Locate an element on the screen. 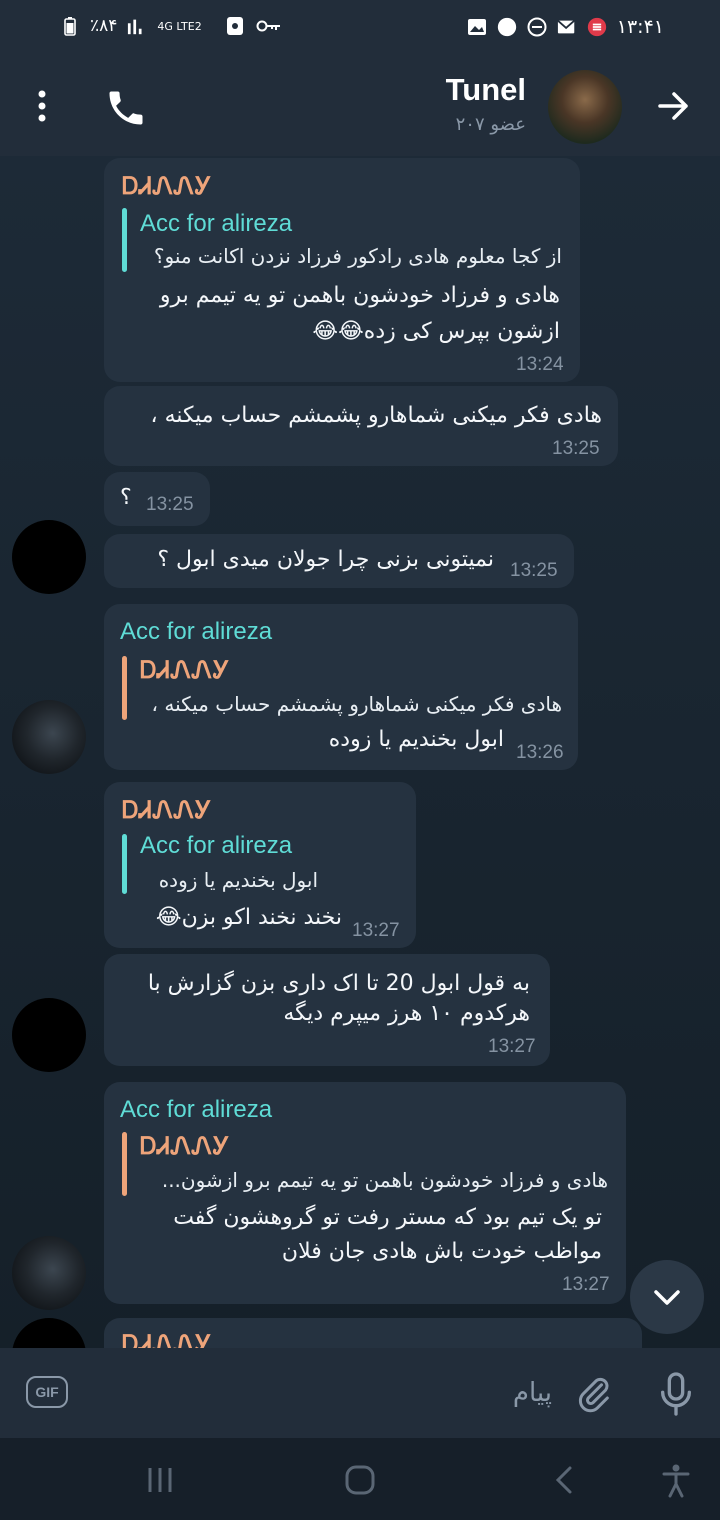 This screenshot has width=720, height=1520. more-vertical-icon is located at coordinates (42, 106).